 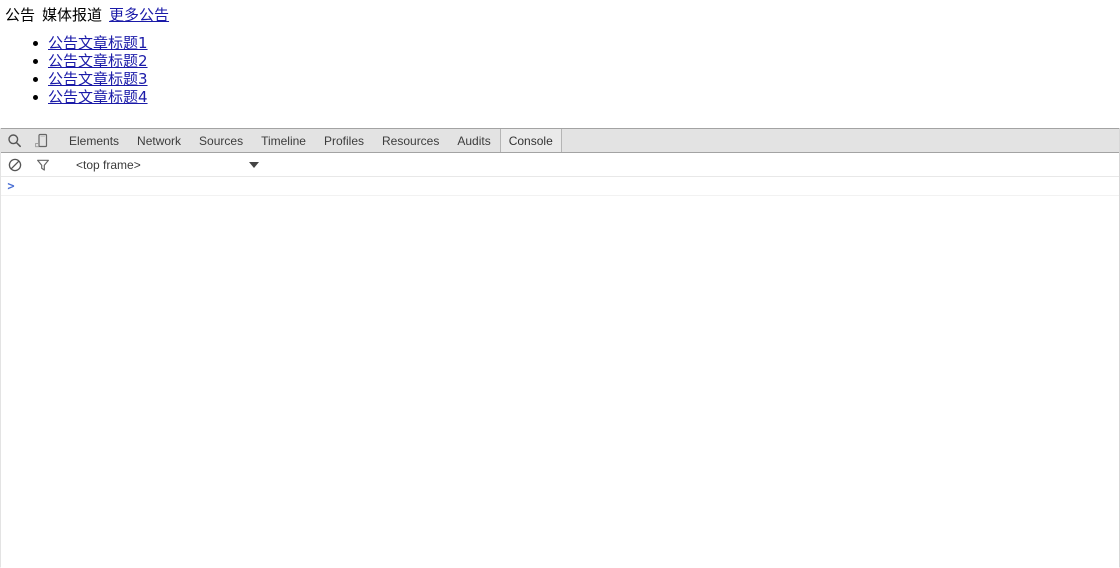 I want to click on inspect-element-button, so click(x=14, y=140).